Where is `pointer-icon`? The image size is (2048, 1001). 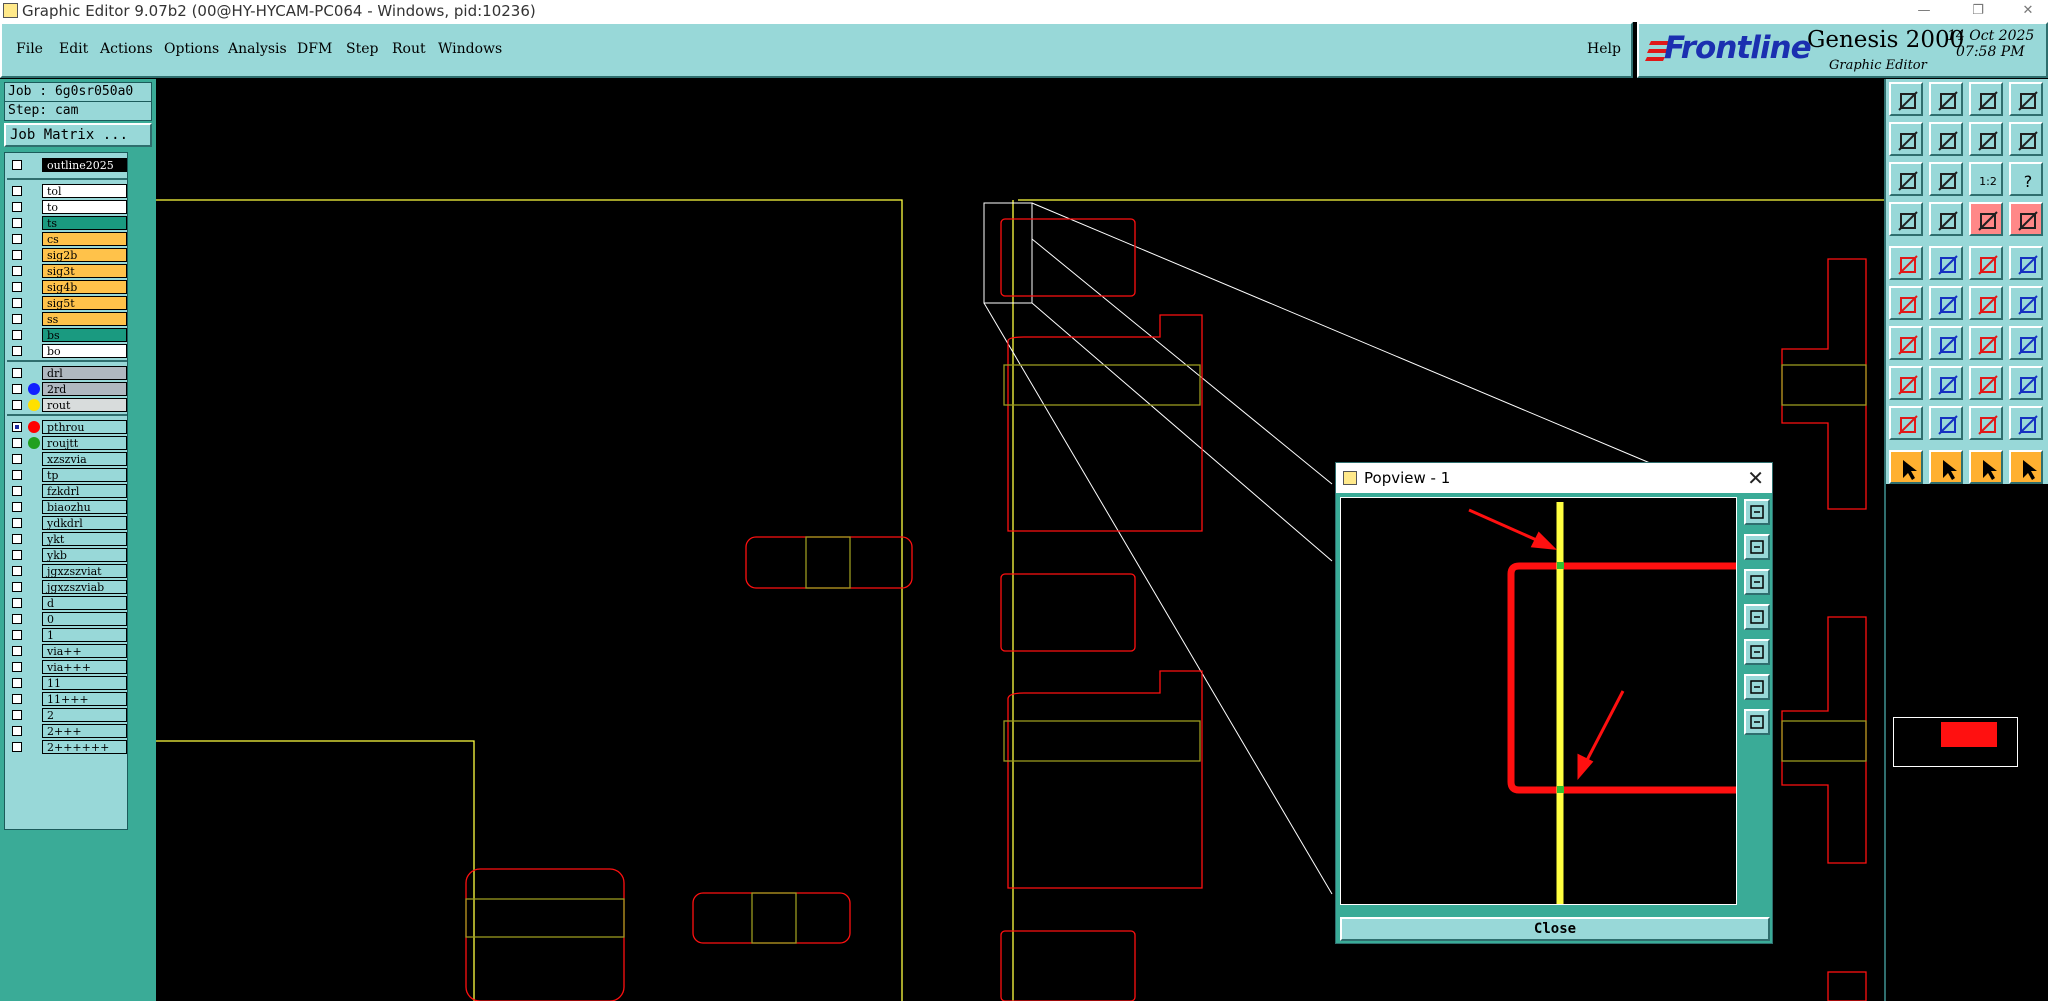
pointer-icon is located at coordinates (1906, 467).